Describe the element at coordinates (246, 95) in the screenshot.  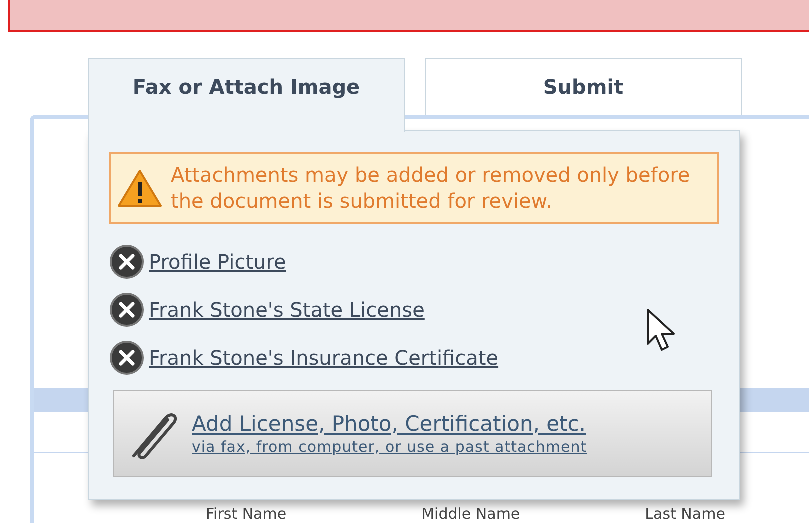
I see `tab: Fax or Attach Image` at that location.